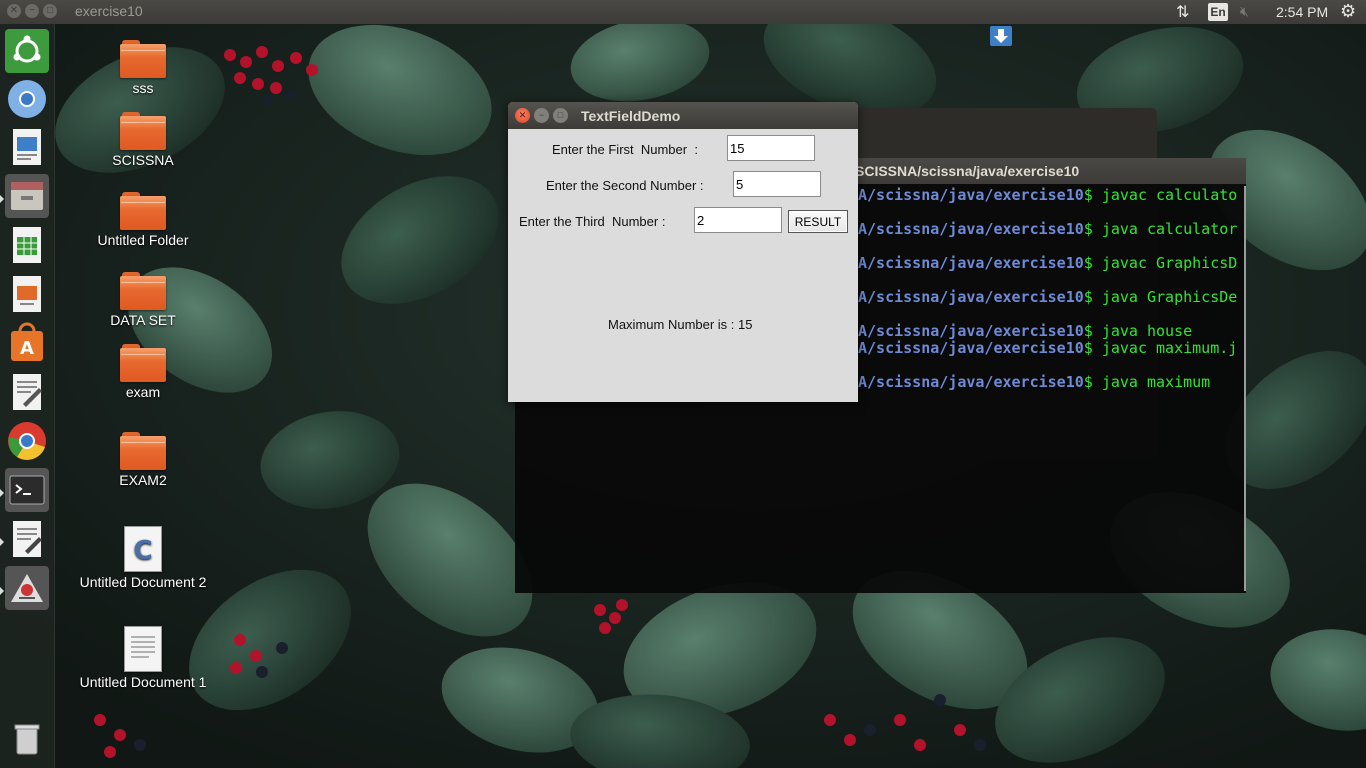 This screenshot has width=1366, height=768. Describe the element at coordinates (27, 51) in the screenshot. I see `ubuntu-dash-icon` at that location.